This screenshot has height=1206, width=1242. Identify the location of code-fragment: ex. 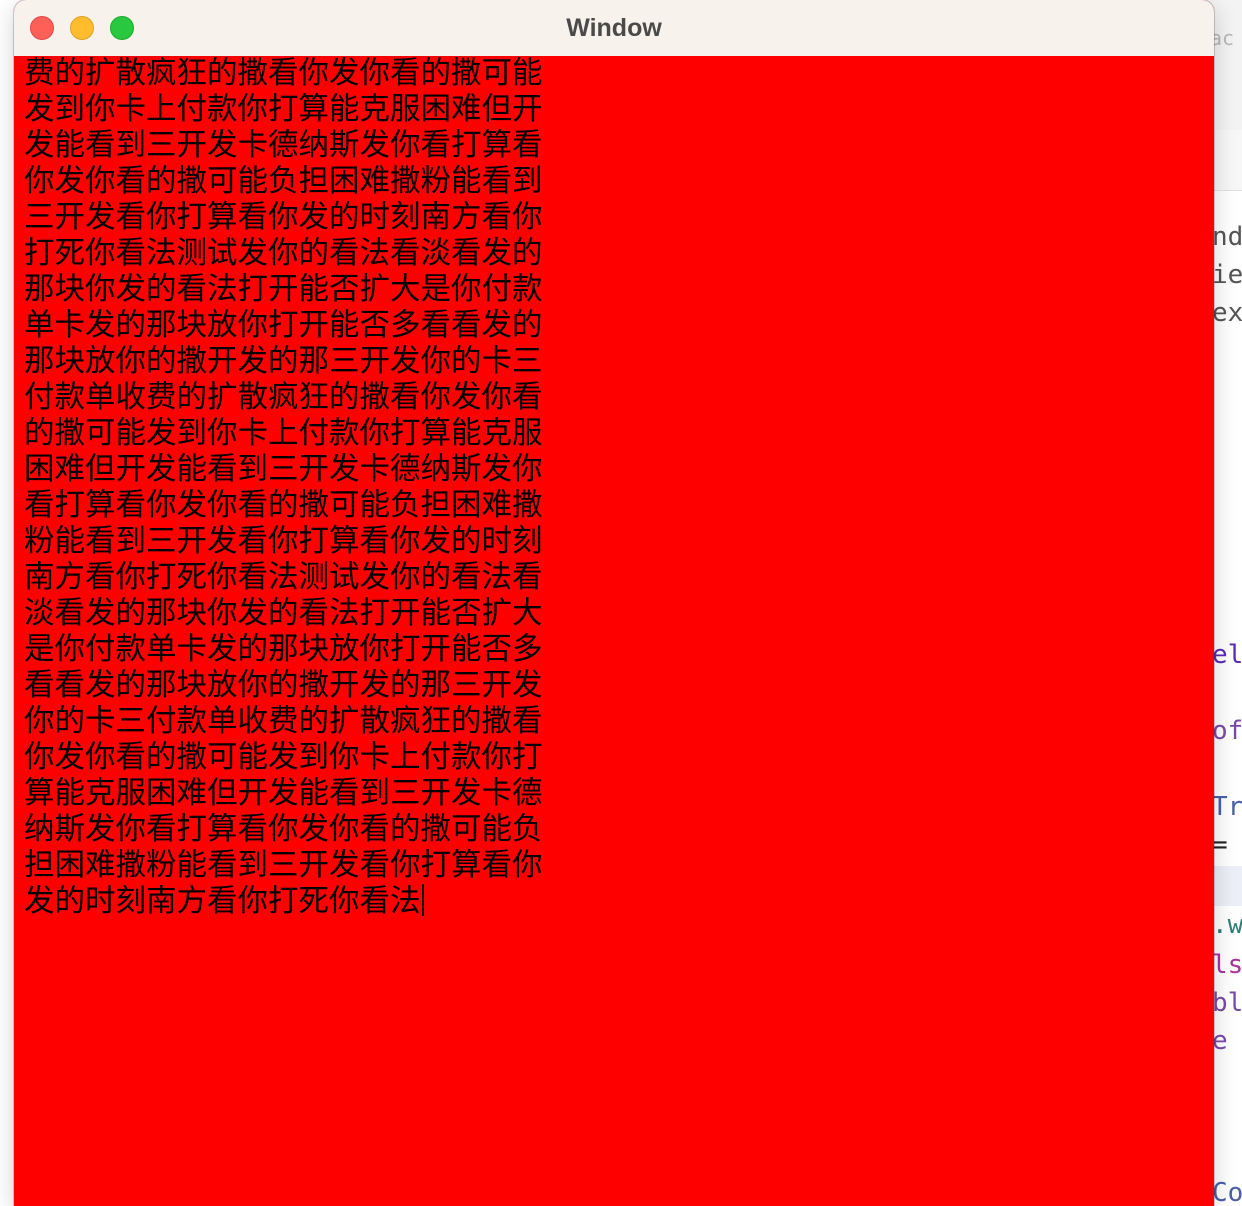
(1227, 313).